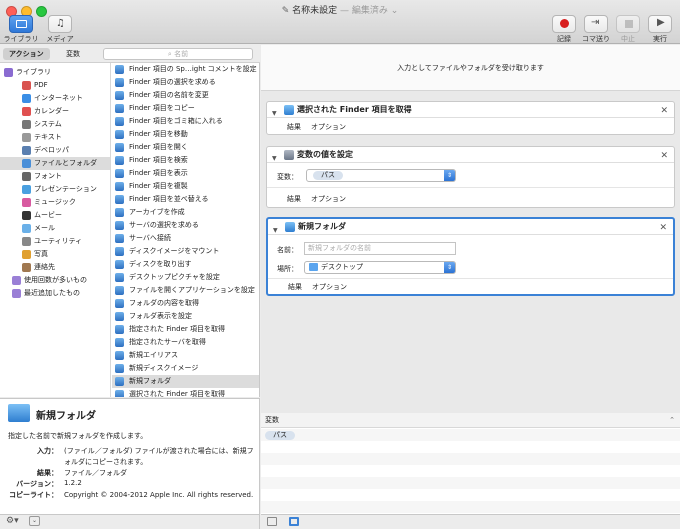  Describe the element at coordinates (185, 251) in the screenshot. I see `action-item: ディスクイメージをマウント` at that location.